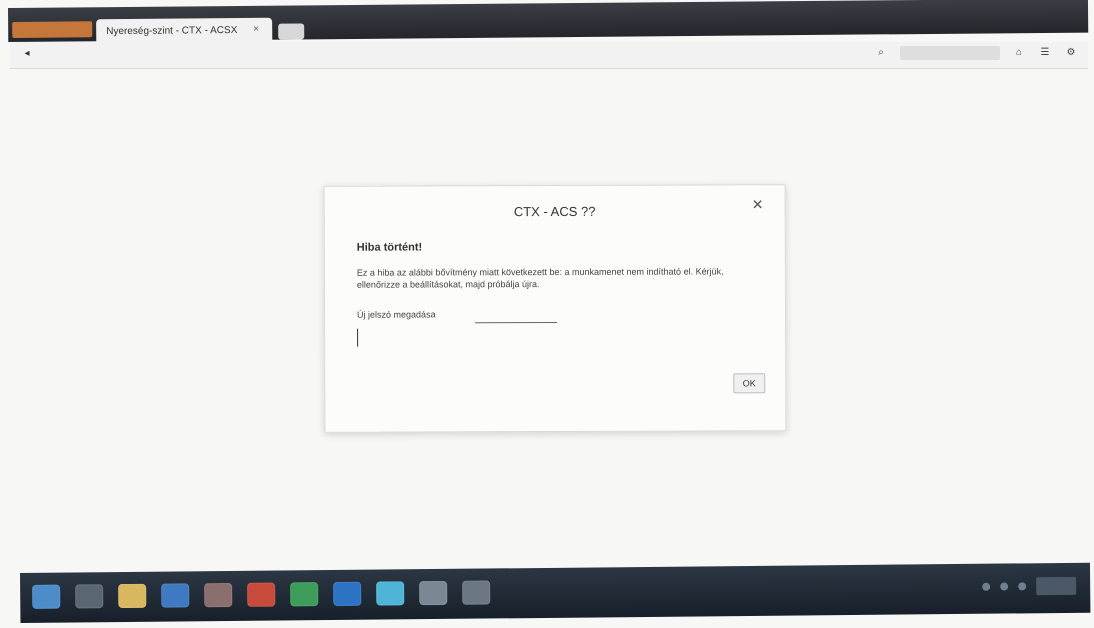 The height and width of the screenshot is (628, 1094). Describe the element at coordinates (433, 593) in the screenshot. I see `calendar-icon` at that location.